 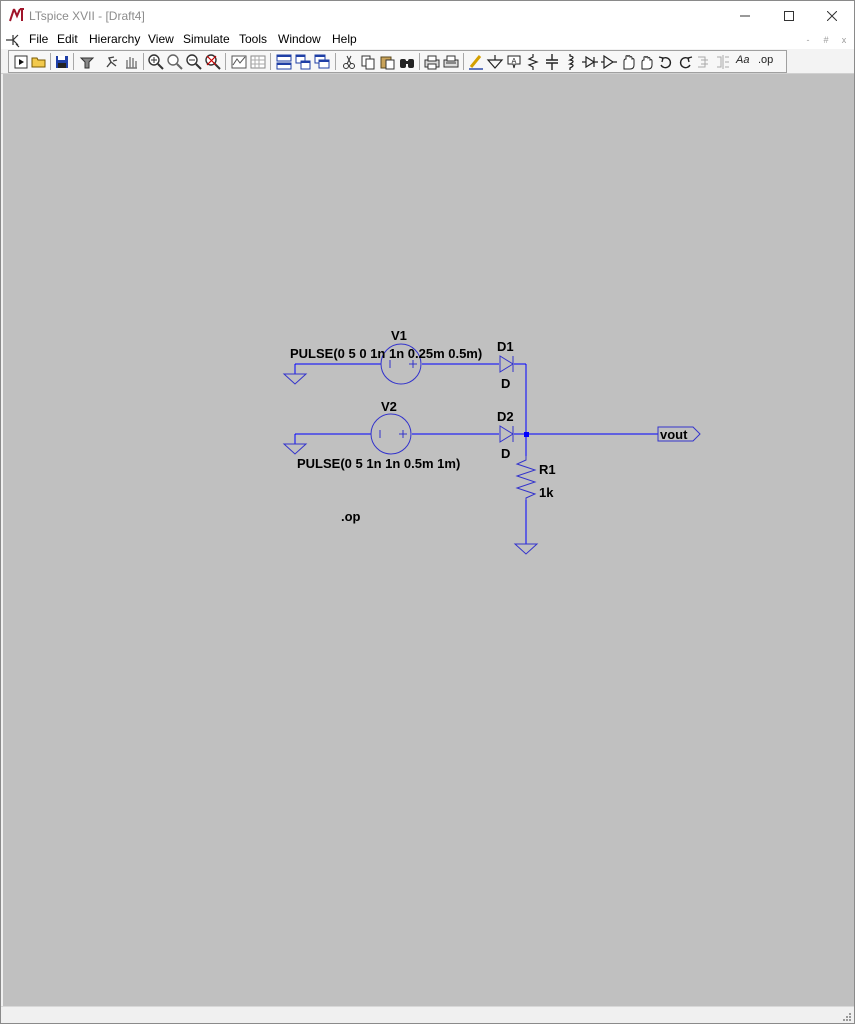 What do you see at coordinates (13, 41) in the screenshot?
I see `schematic-doc-icon` at bounding box center [13, 41].